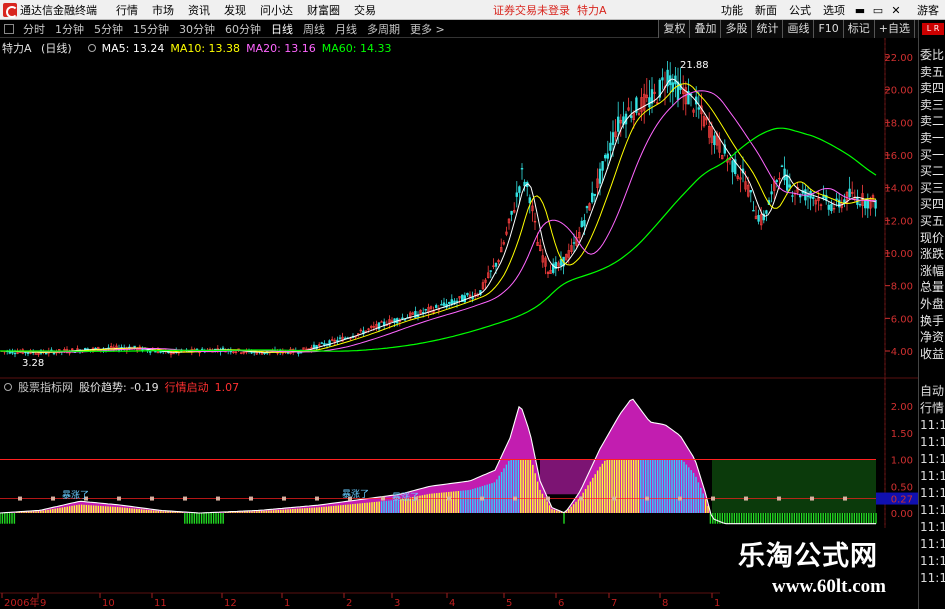 This screenshot has width=945, height=609. What do you see at coordinates (800, 10) in the screenshot?
I see `menu-item-formula: 公式` at bounding box center [800, 10].